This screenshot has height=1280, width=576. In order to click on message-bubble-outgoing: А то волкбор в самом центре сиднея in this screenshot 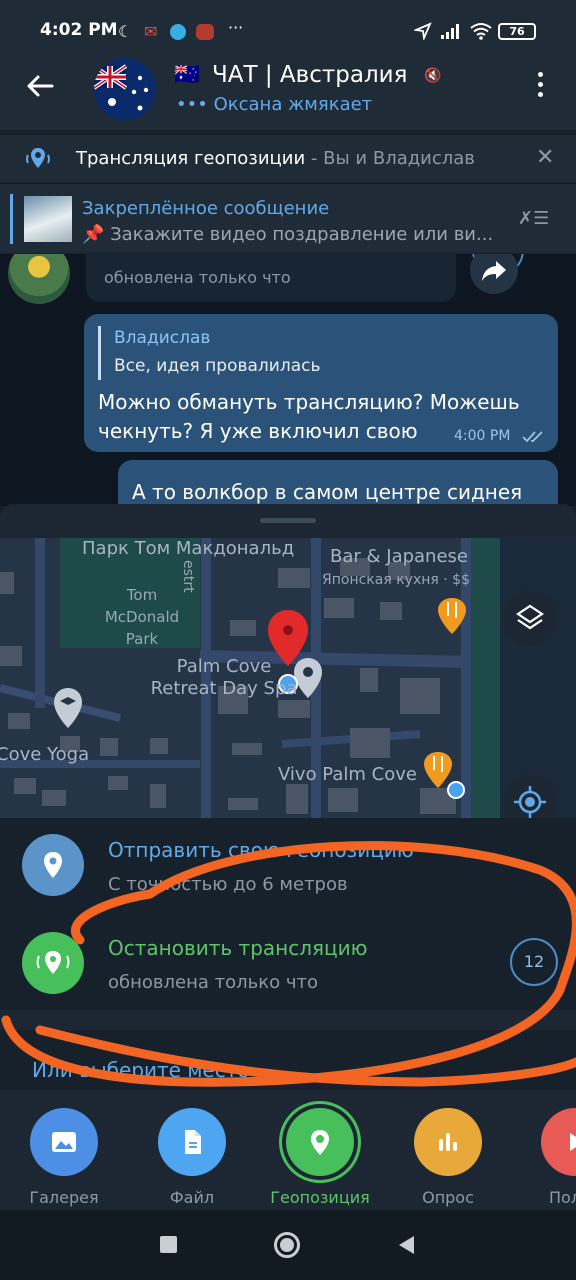, I will do `click(338, 483)`.